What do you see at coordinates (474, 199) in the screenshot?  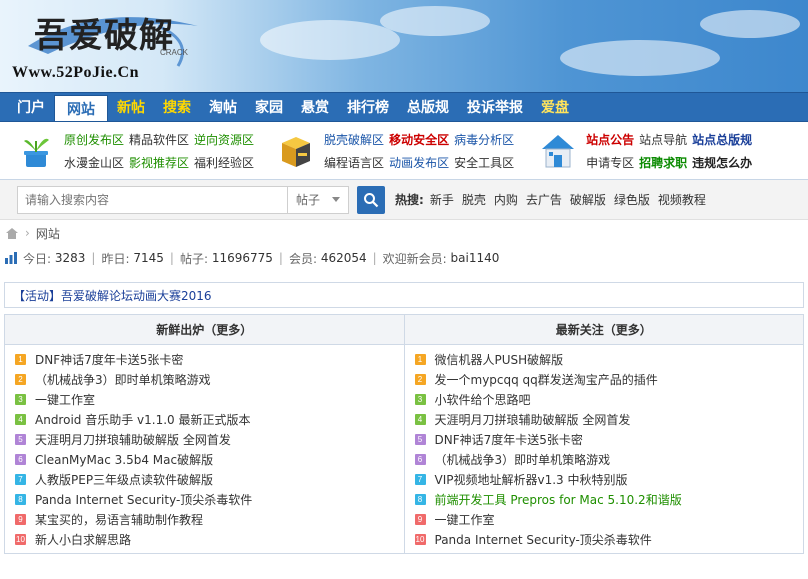 I see `hot-search-link: 脱壳` at bounding box center [474, 199].